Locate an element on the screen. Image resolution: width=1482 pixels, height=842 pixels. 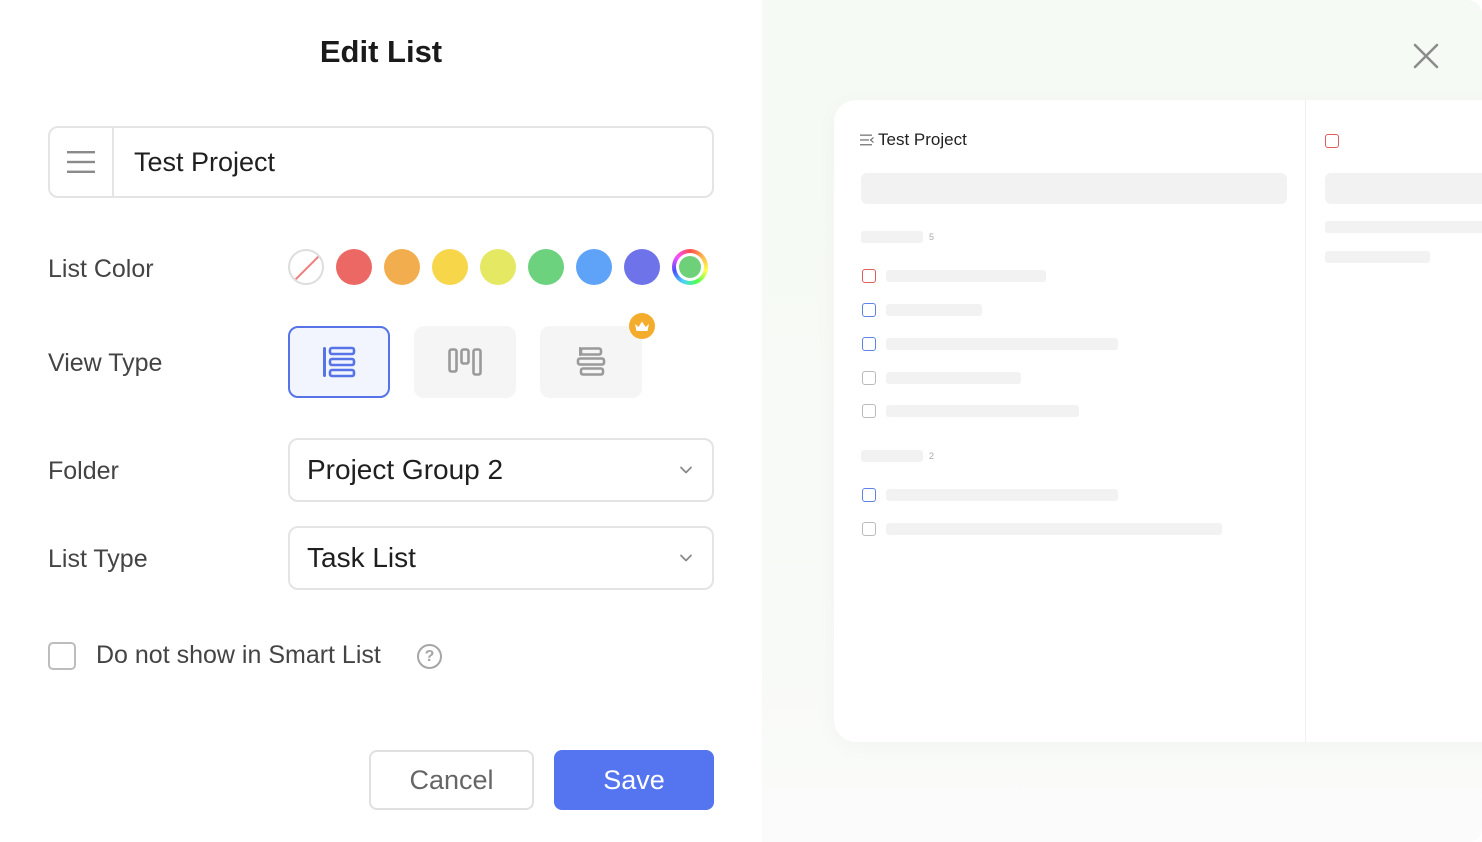
cancel-button: Cancel is located at coordinates (451, 780).